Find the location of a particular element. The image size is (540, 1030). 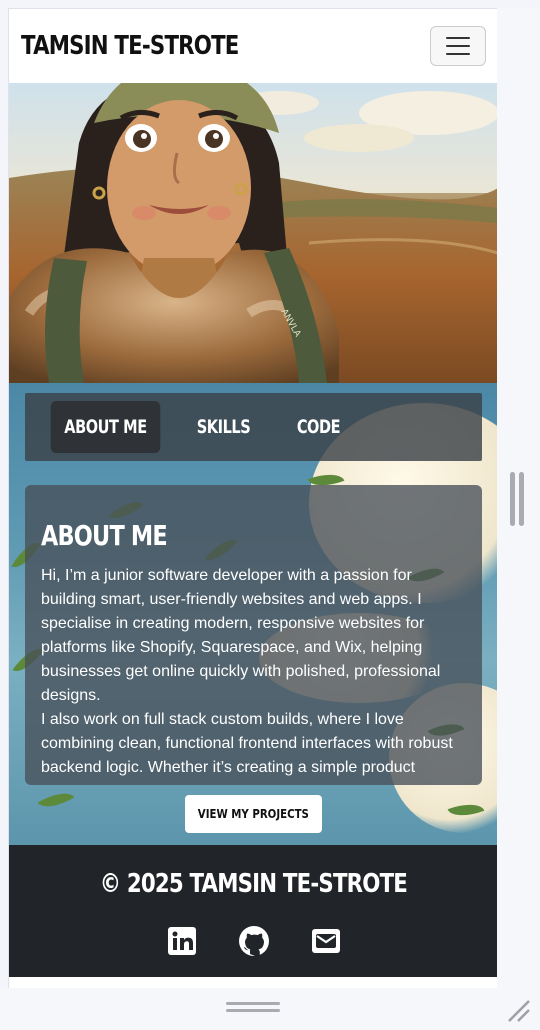

linkedin-icon is located at coordinates (182, 941).